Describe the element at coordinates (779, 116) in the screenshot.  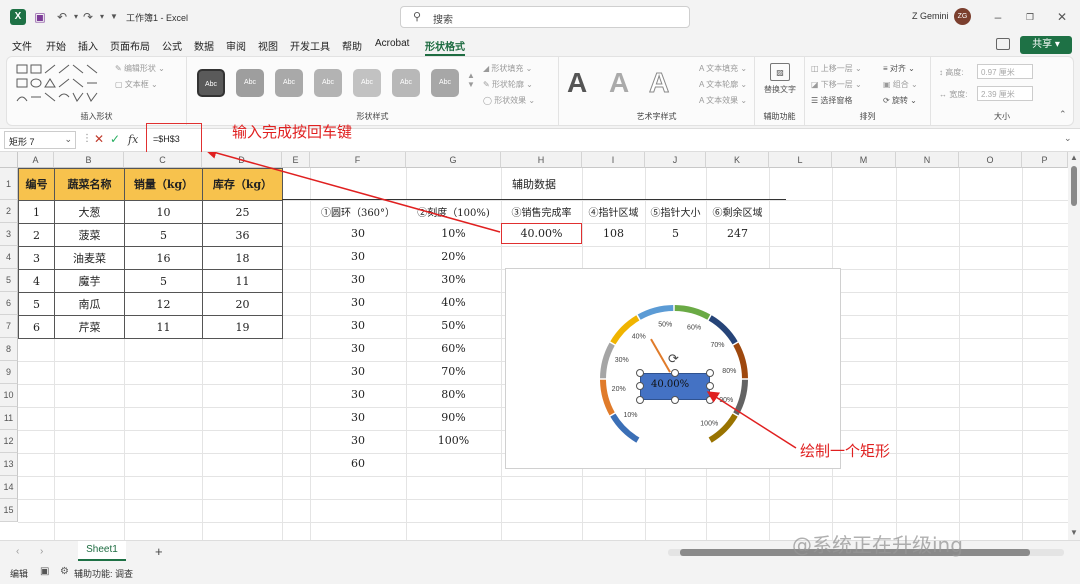
I see `group-title-accessibility: 辅助功能` at that location.